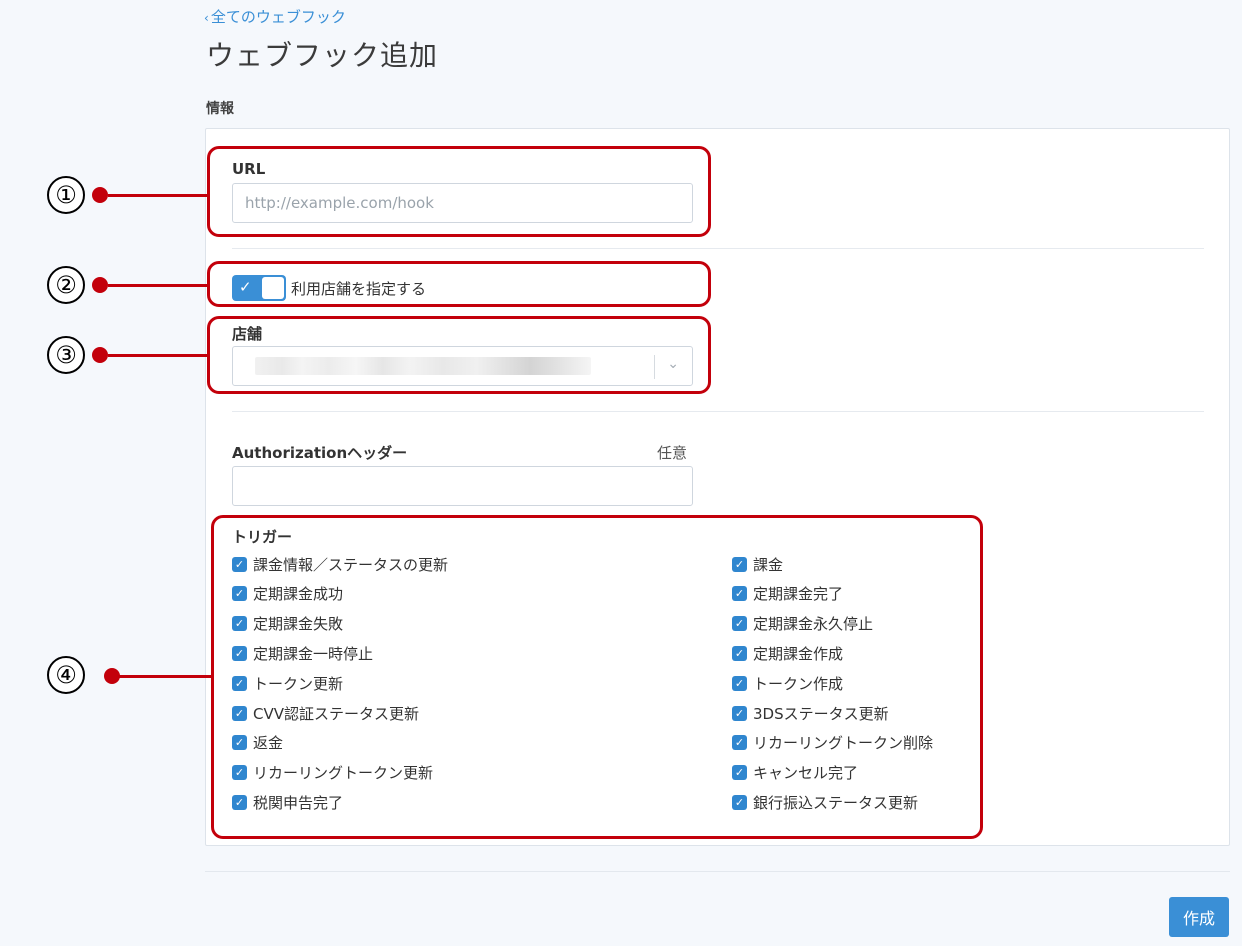 The height and width of the screenshot is (946, 1242). What do you see at coordinates (262, 537) in the screenshot?
I see `trigger-heading: トリガー` at bounding box center [262, 537].